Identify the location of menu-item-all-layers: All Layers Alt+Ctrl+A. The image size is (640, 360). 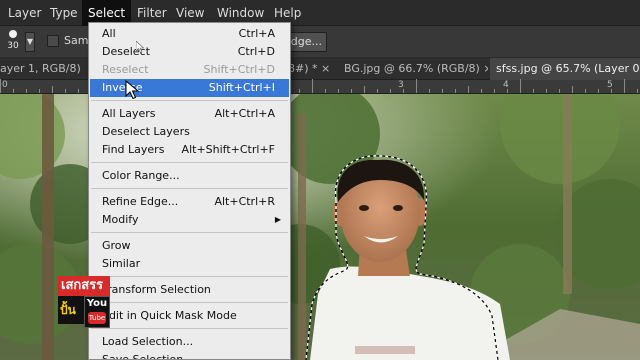
(189, 114).